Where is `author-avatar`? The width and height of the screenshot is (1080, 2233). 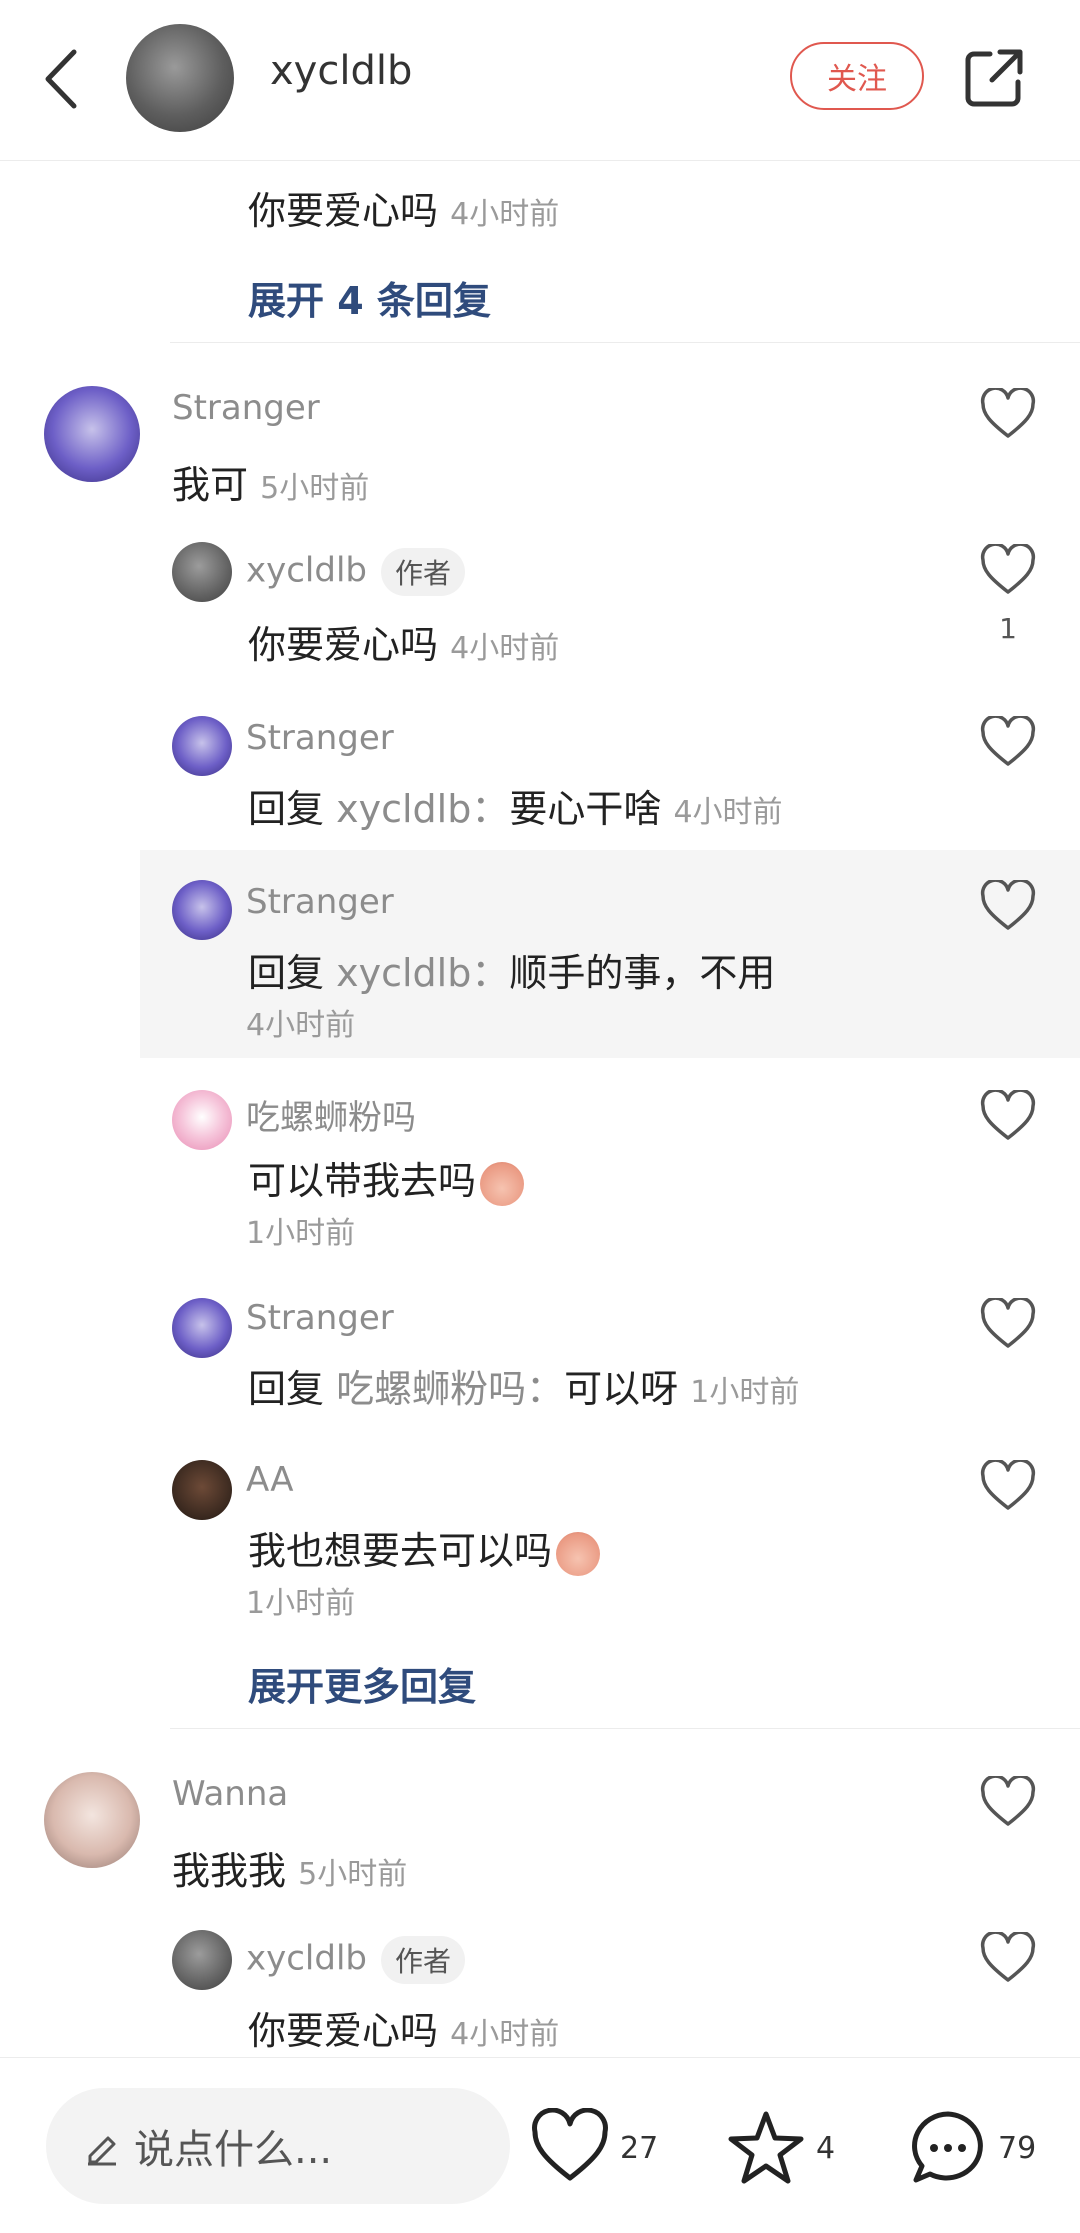 author-avatar is located at coordinates (180, 78).